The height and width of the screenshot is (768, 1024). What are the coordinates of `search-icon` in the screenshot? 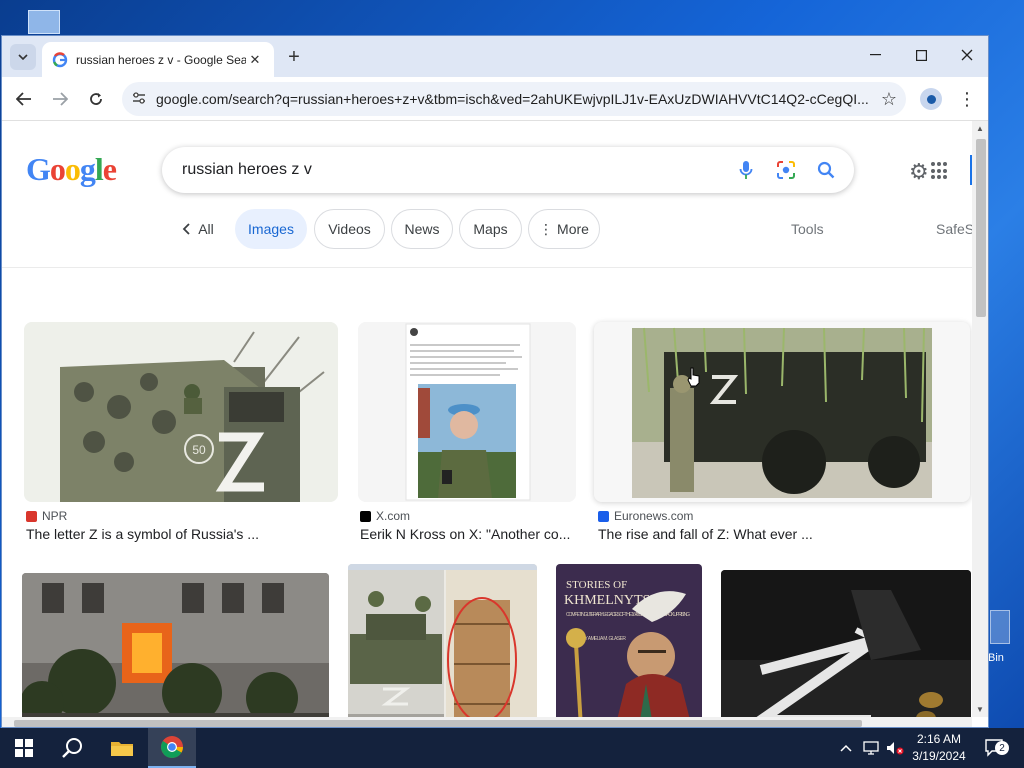 It's located at (72, 748).